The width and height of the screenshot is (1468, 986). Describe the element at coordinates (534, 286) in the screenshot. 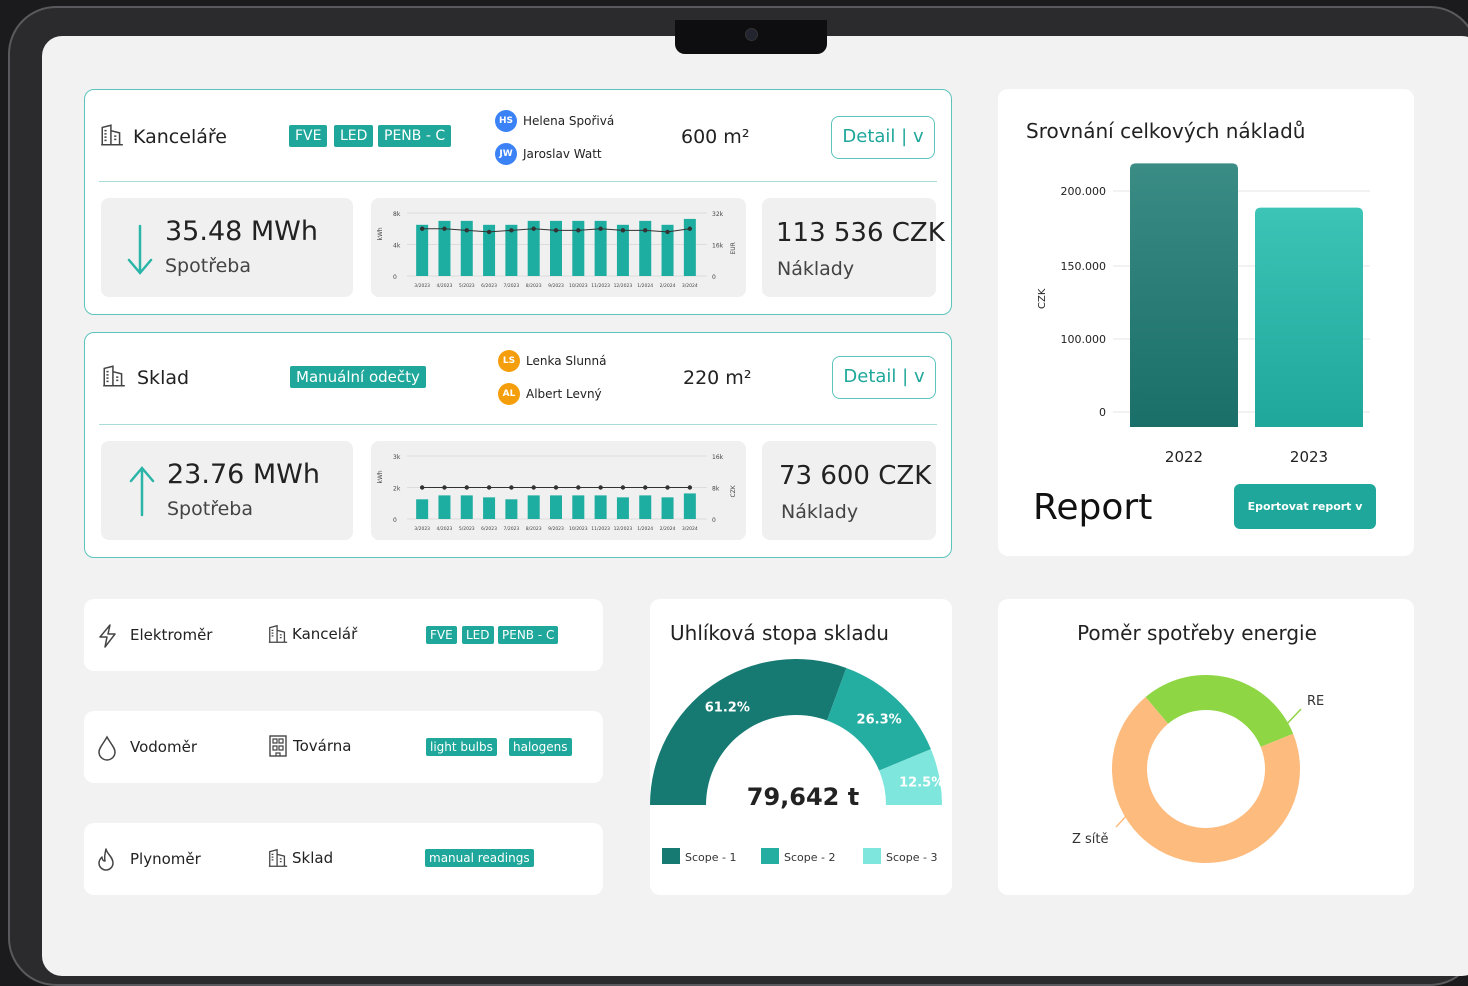

I see `tick-label: 8/2023` at that location.